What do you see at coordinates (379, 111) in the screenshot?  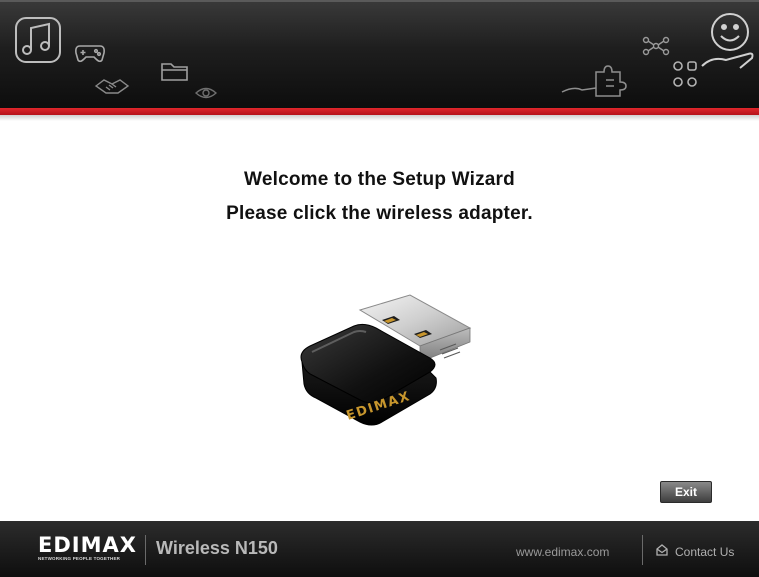 I see `header-red-stripe` at bounding box center [379, 111].